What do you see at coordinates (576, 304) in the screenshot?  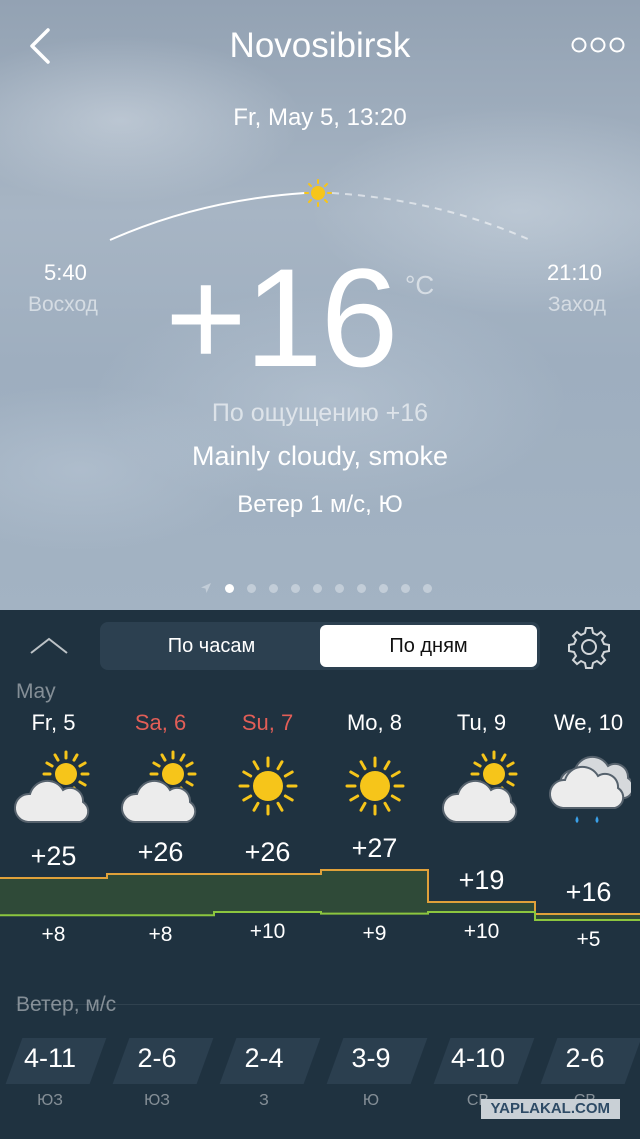 I see `sunset-label: Заход` at bounding box center [576, 304].